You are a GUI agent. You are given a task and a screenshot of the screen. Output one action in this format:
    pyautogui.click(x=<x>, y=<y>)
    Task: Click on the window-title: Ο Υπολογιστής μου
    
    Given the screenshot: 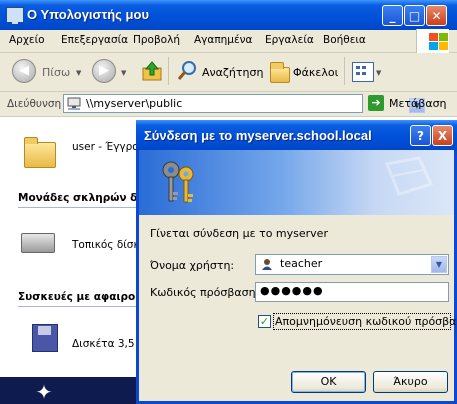 What is the action you would take?
    pyautogui.click(x=88, y=14)
    